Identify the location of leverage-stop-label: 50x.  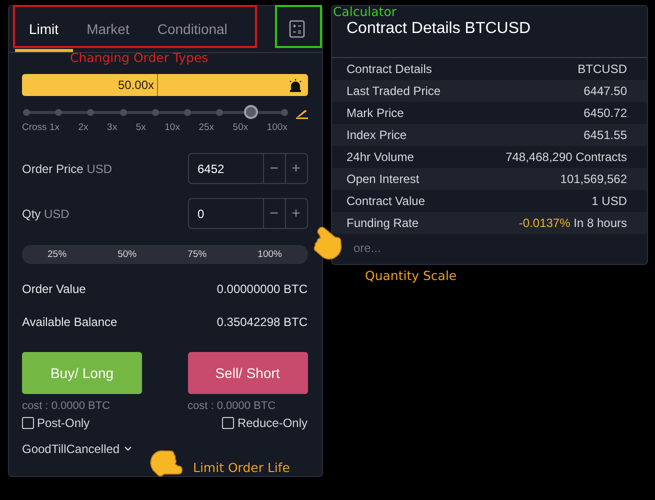
(240, 127).